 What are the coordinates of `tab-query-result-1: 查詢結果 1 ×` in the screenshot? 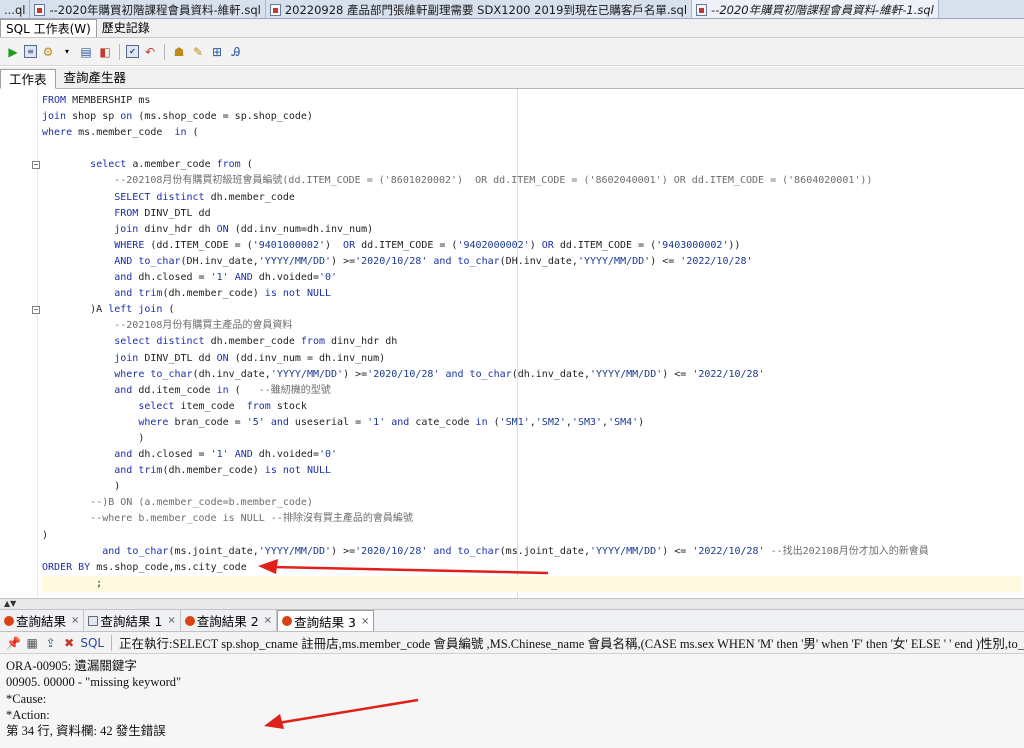 It's located at (132, 620).